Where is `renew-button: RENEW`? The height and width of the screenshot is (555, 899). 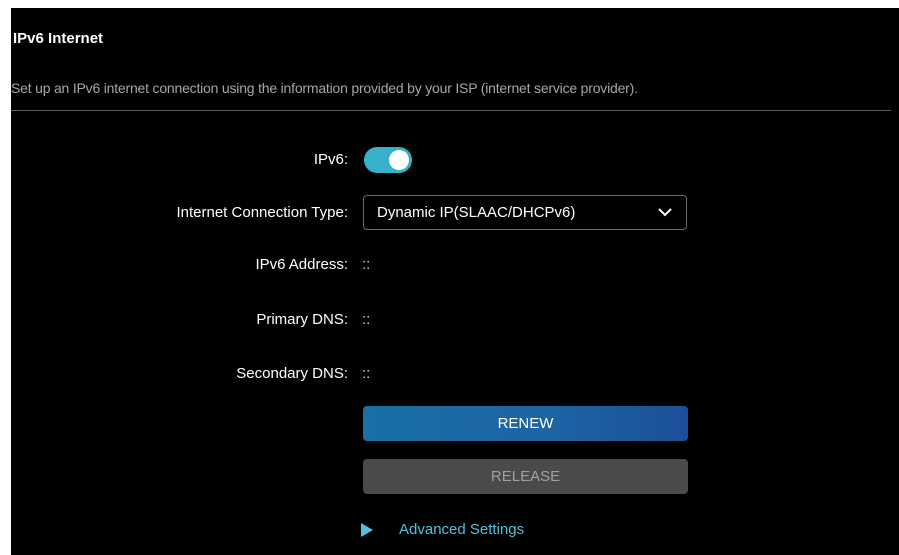 renew-button: RENEW is located at coordinates (525, 423).